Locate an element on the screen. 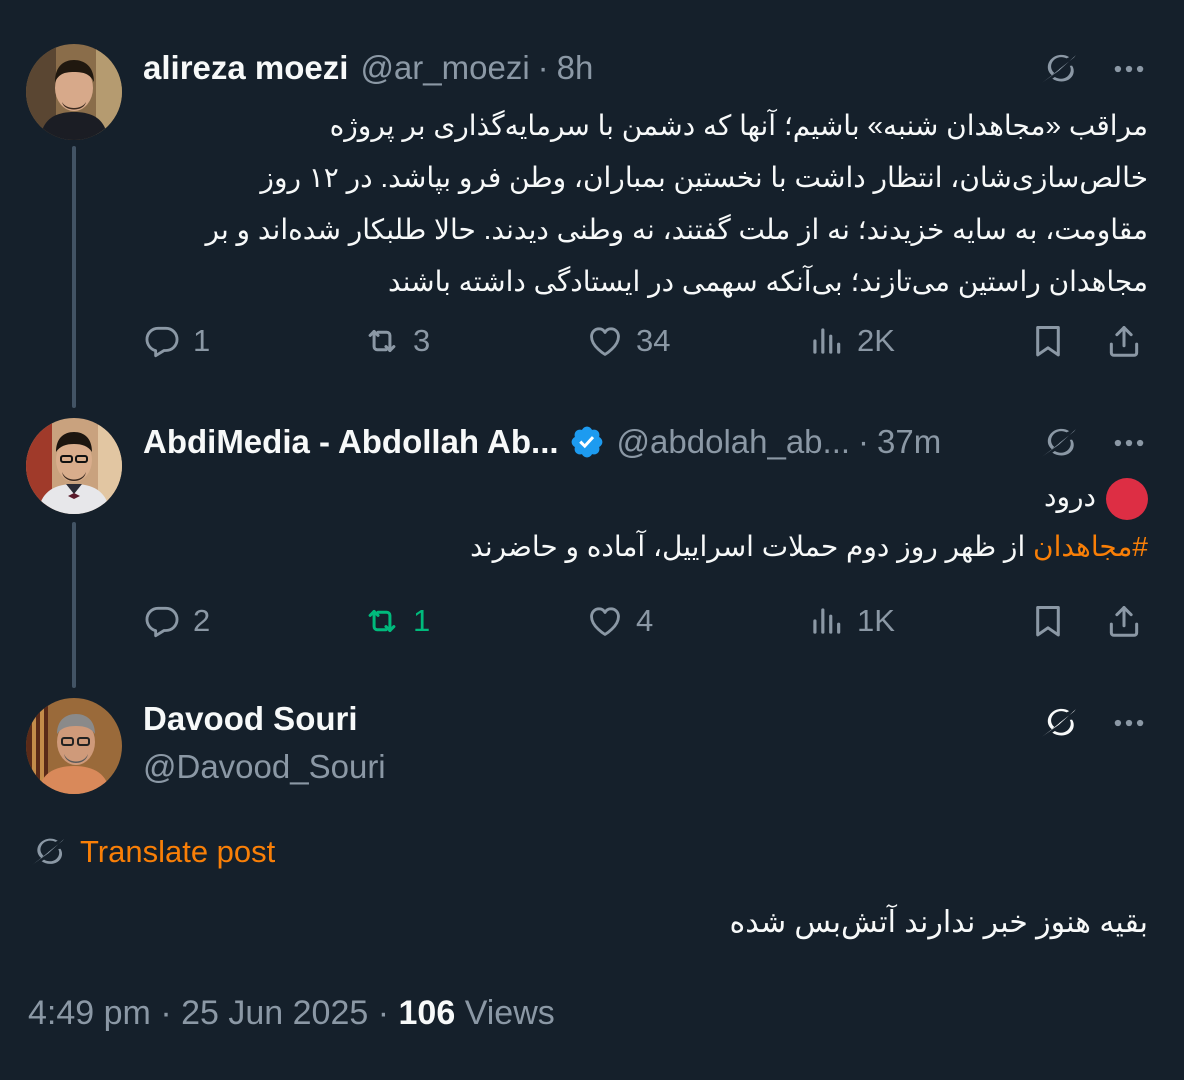 The image size is (1184, 1080). red-circle-emoji is located at coordinates (1127, 498).